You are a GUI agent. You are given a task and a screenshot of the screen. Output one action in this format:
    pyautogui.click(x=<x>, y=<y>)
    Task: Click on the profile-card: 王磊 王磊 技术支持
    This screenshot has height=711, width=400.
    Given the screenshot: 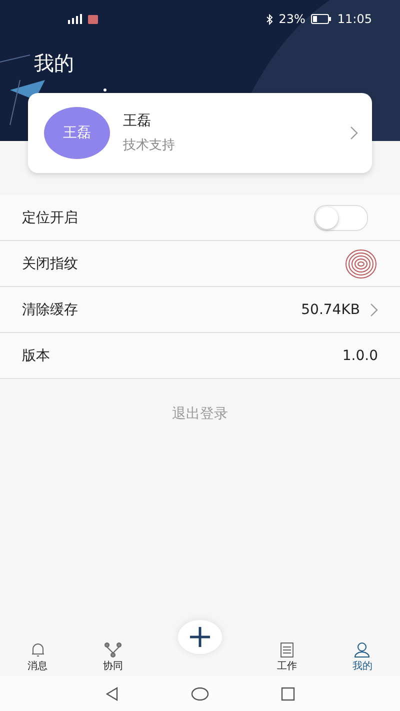 What is the action you would take?
    pyautogui.click(x=200, y=133)
    